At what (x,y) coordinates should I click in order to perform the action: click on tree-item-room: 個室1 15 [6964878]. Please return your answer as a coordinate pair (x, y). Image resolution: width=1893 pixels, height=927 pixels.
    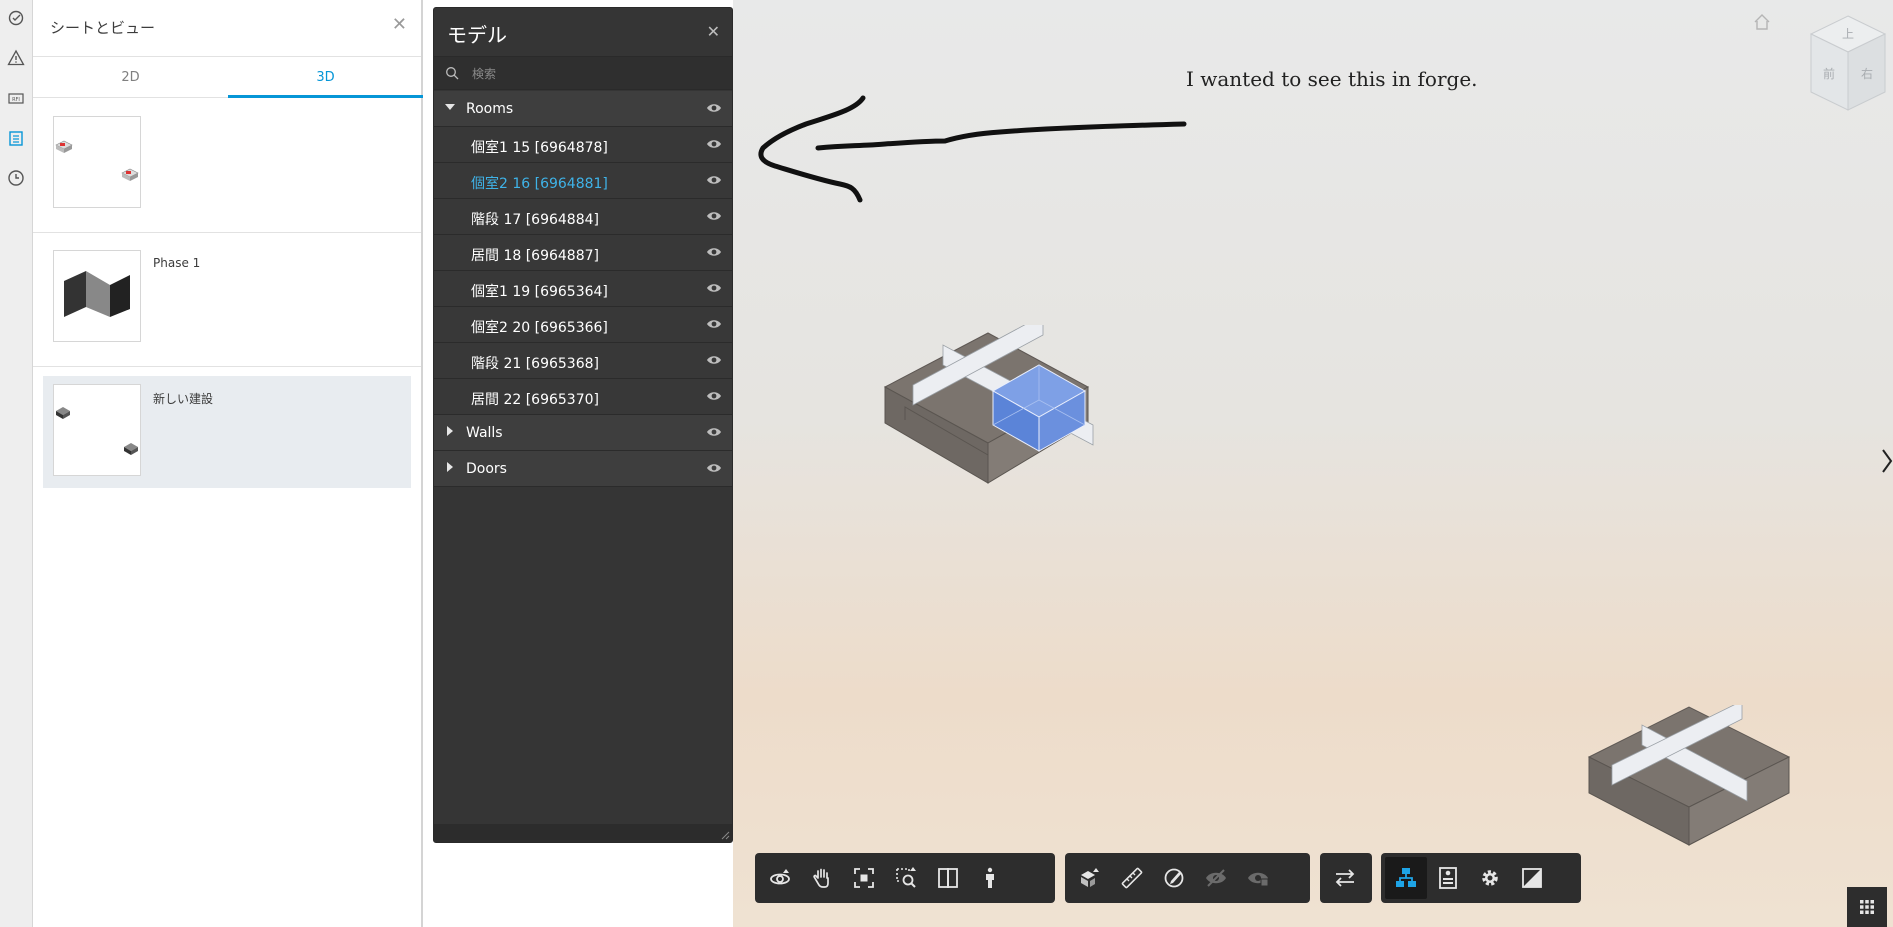
    Looking at the image, I should click on (583, 145).